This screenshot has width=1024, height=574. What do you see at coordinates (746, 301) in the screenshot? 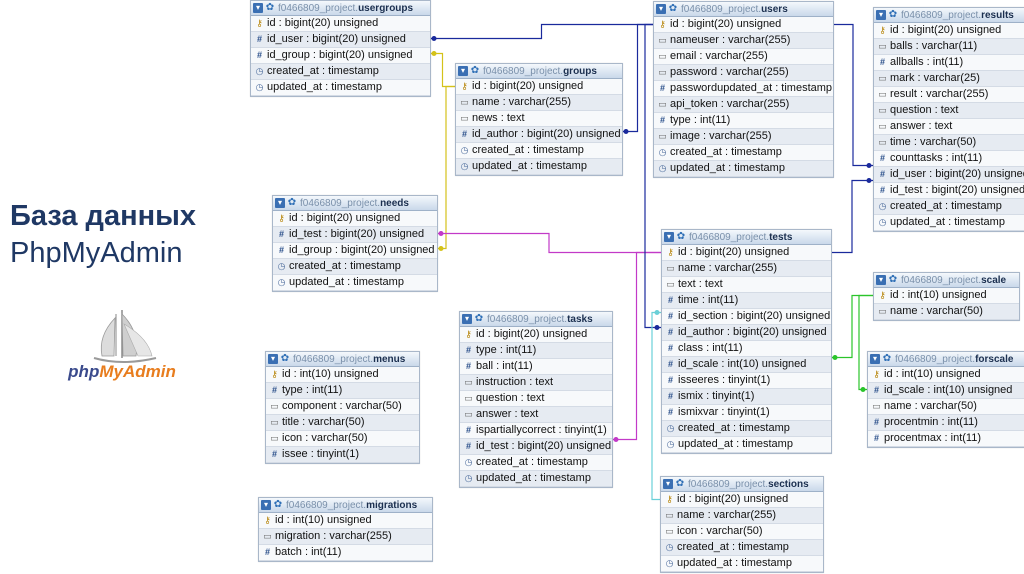
I see `field-row: # time : int(11)` at bounding box center [746, 301].